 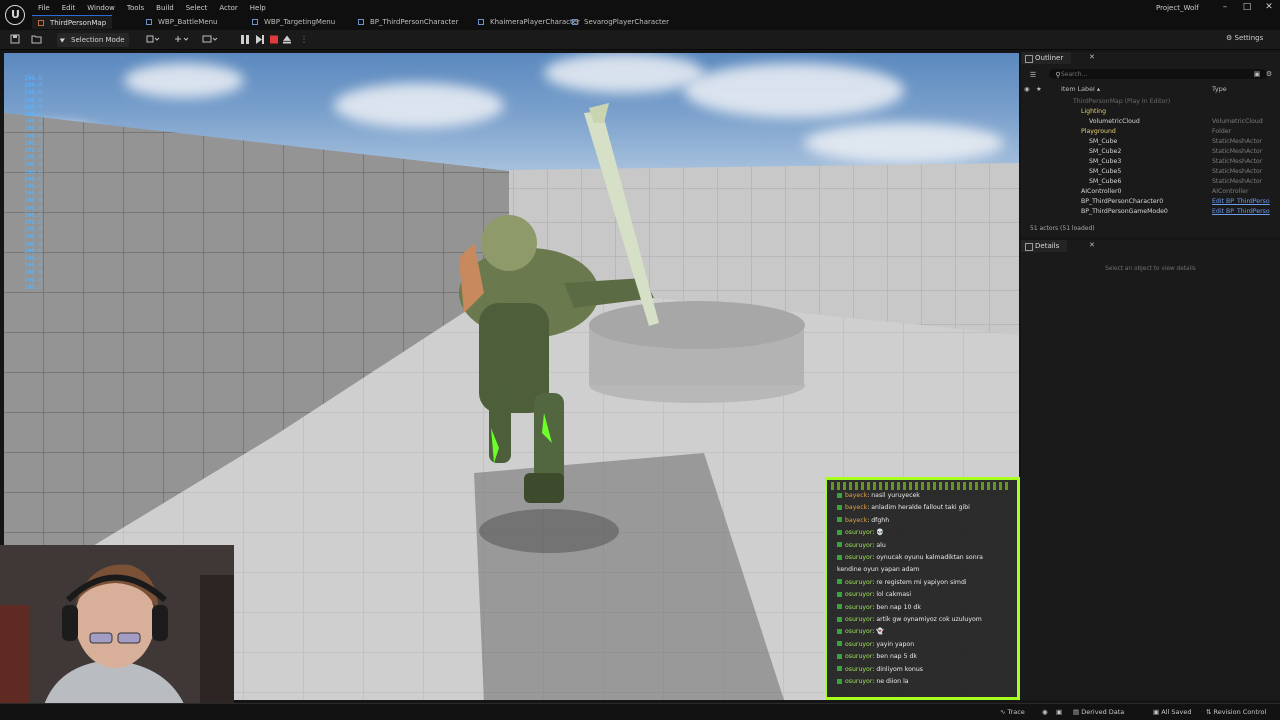 I want to click on unreal-logo-icon, so click(x=15, y=15).